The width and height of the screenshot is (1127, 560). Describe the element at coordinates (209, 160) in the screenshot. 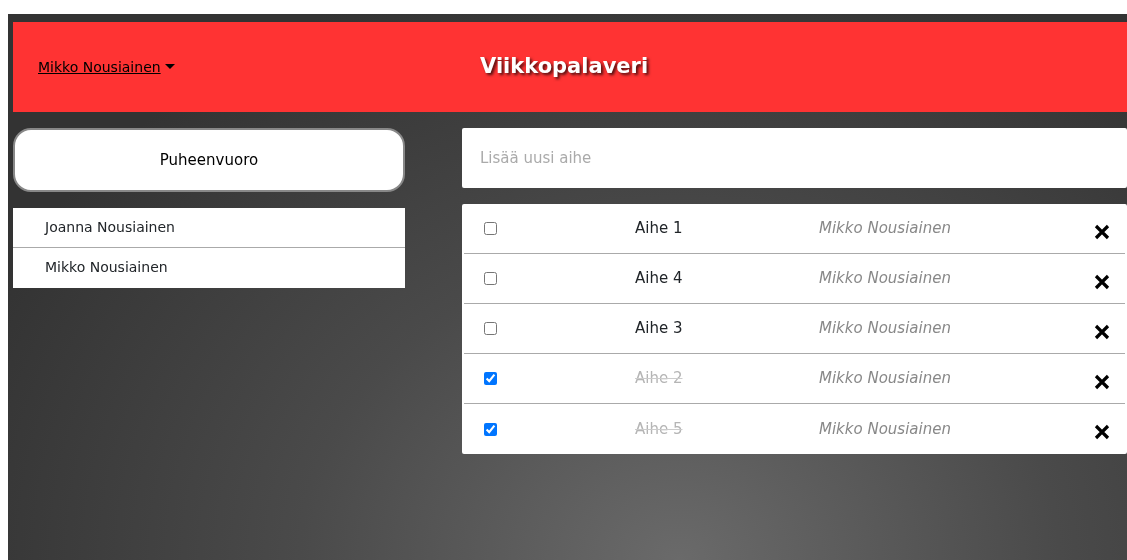

I see `puheenvuoro-button: Puheenvuoro` at that location.